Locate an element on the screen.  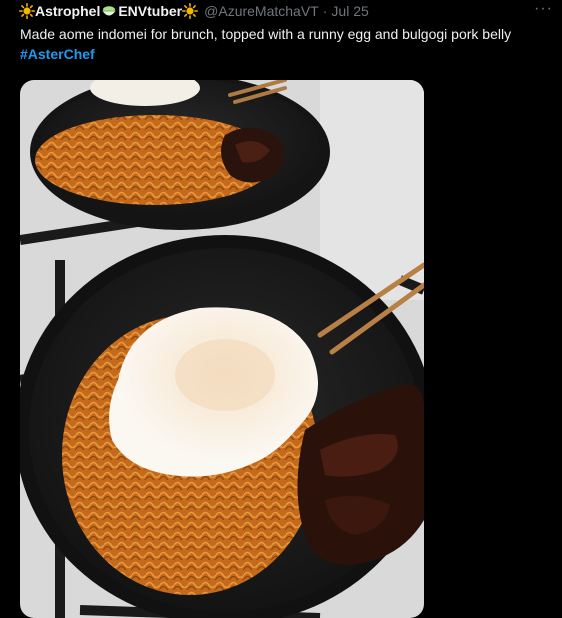
bowl-emoji-icon is located at coordinates (109, 11).